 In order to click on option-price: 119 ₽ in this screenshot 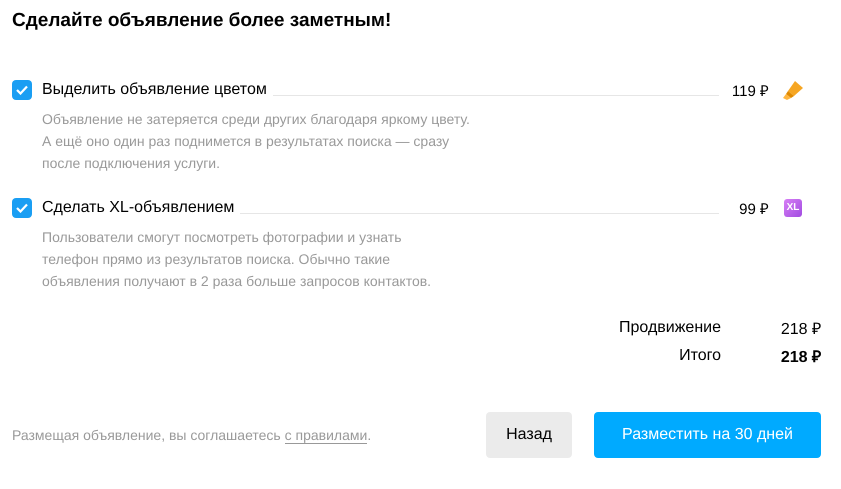, I will do `click(749, 91)`.